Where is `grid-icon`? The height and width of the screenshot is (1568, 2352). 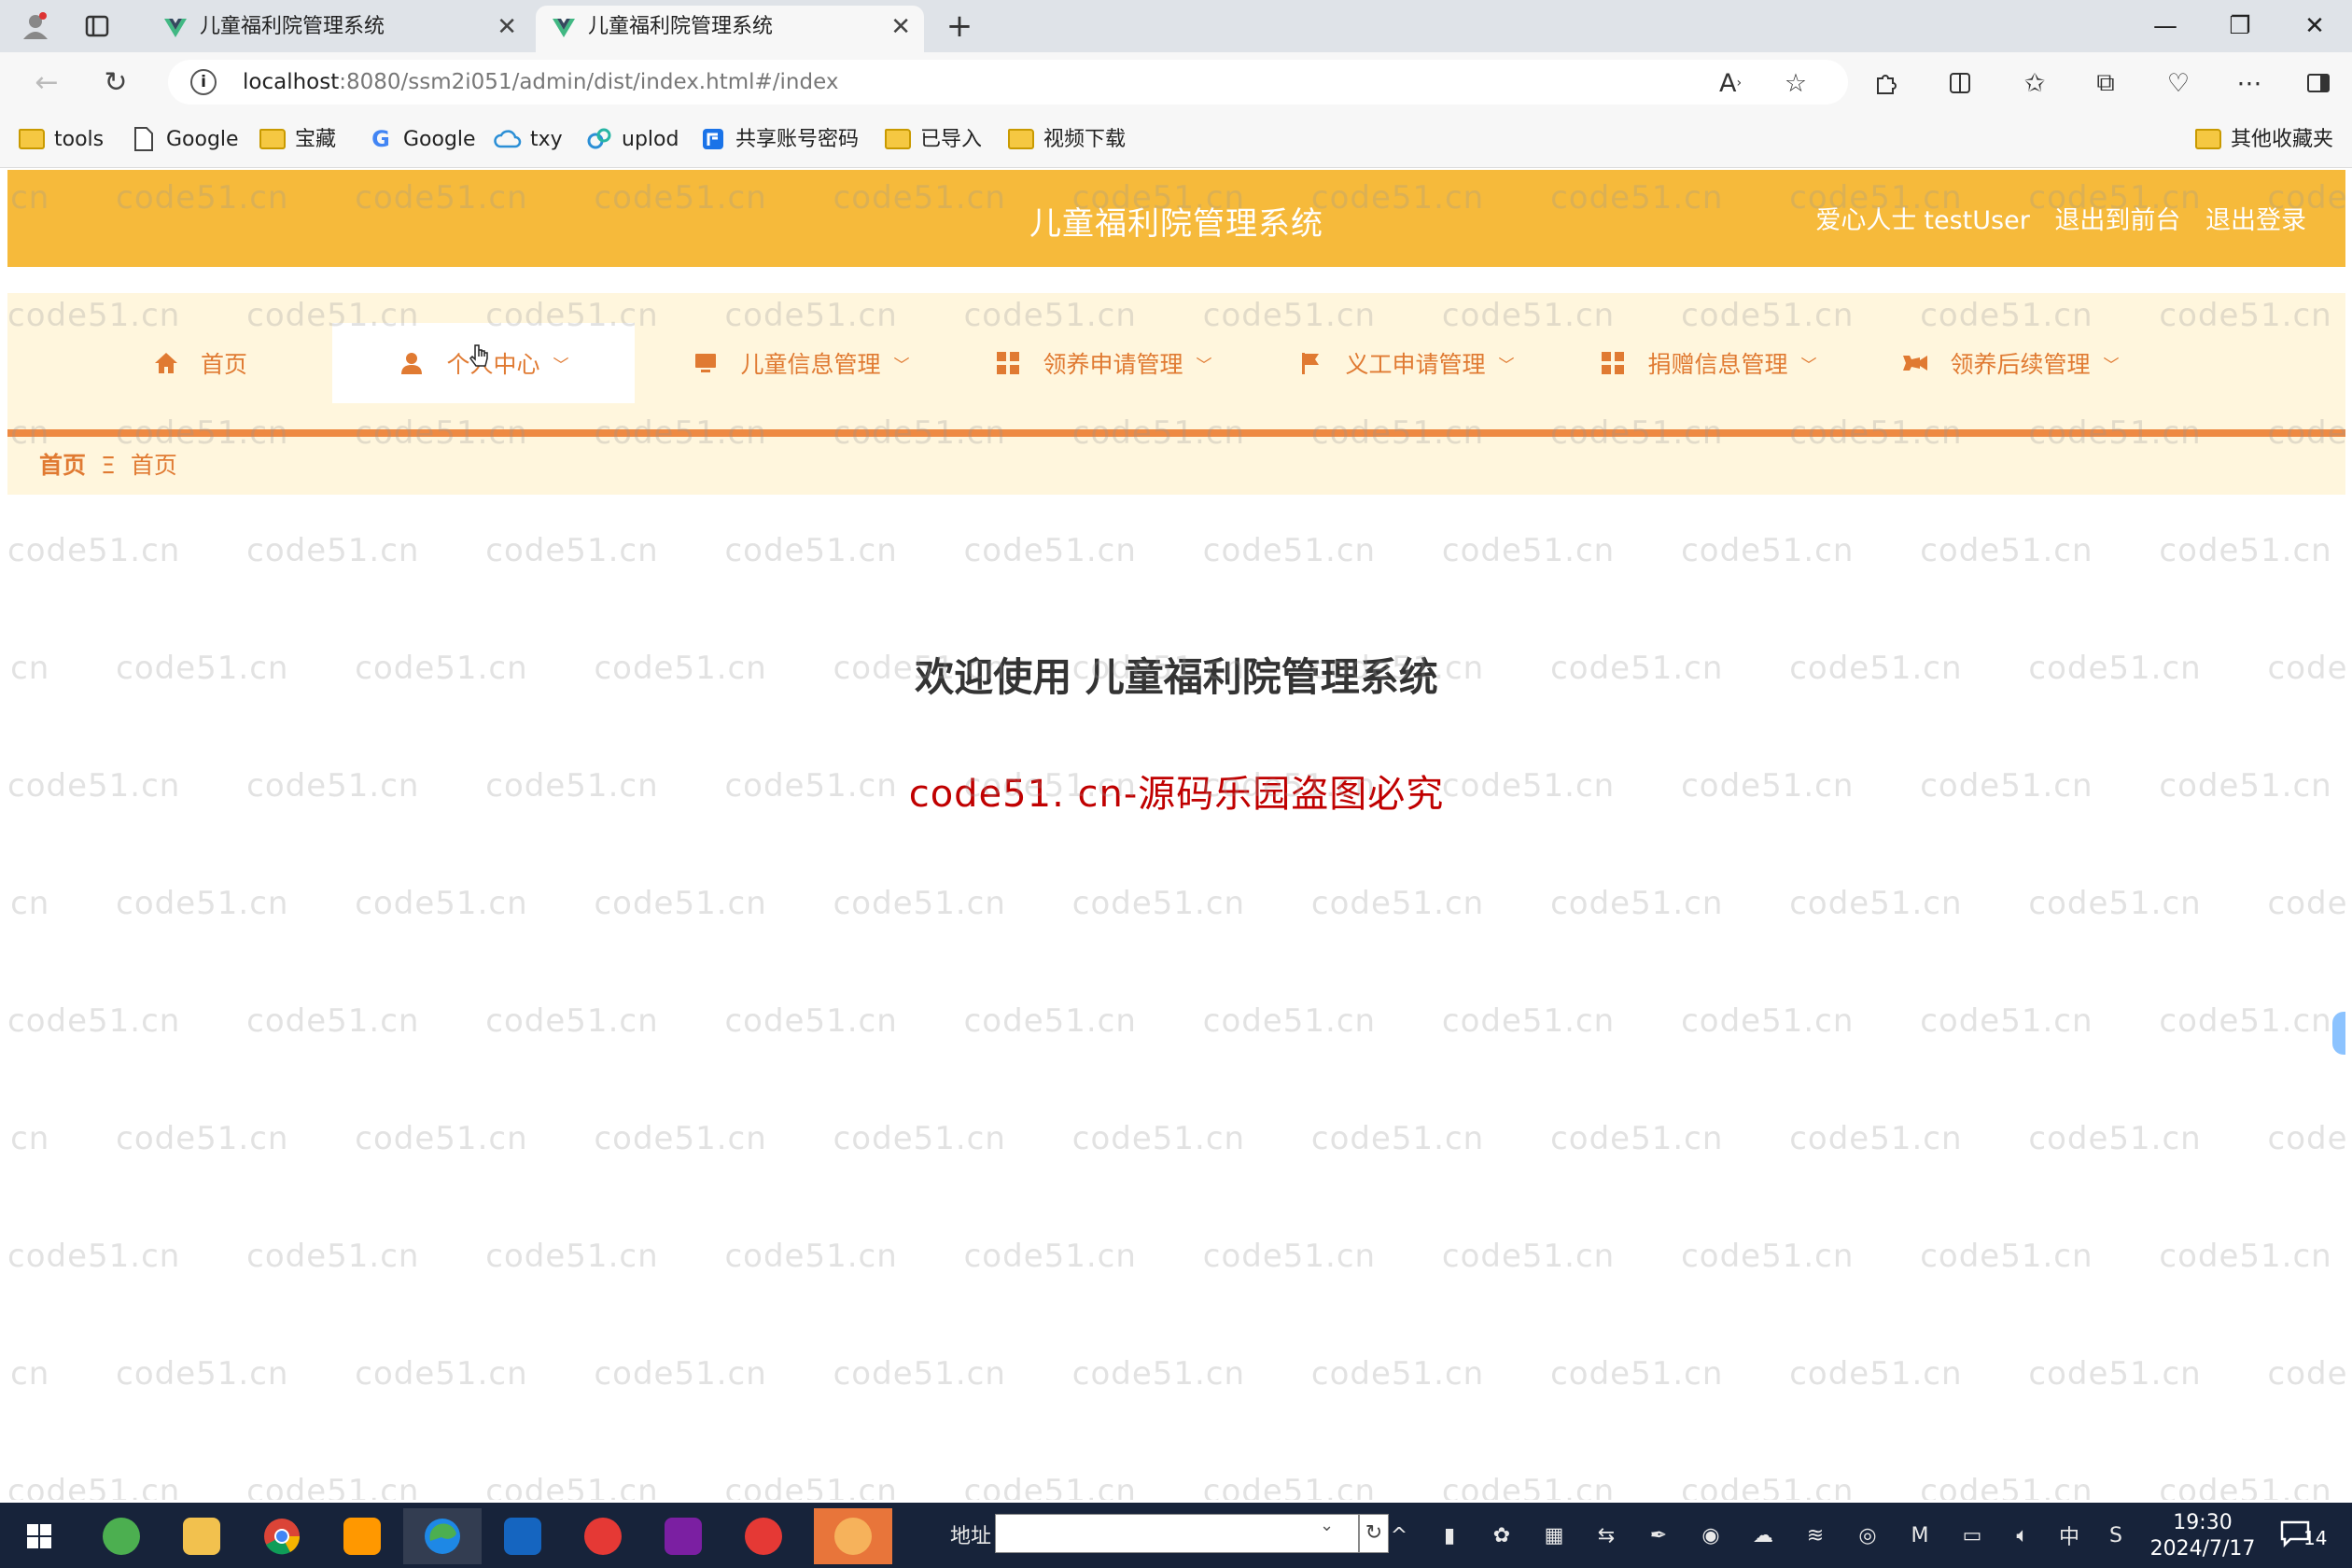
grid-icon is located at coordinates (1008, 363).